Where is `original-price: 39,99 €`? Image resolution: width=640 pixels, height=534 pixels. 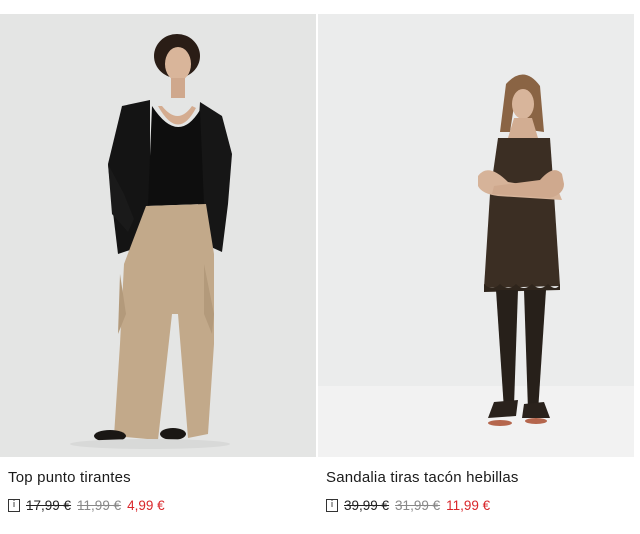 original-price: 39,99 € is located at coordinates (367, 505).